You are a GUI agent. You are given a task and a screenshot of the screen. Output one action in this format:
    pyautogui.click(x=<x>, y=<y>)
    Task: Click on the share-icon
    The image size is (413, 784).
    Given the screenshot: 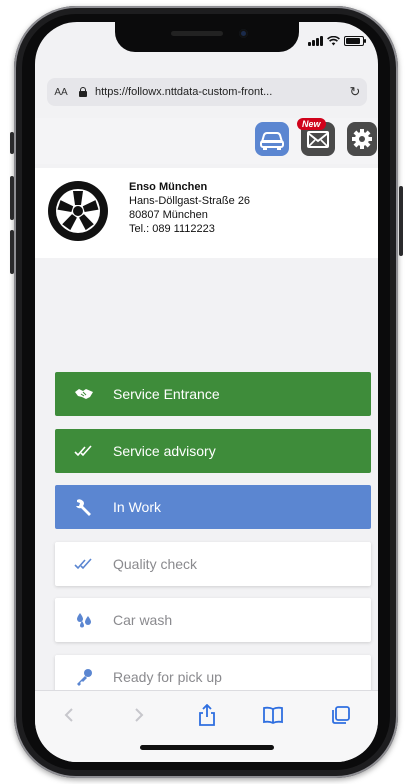 What is the action you would take?
    pyautogui.click(x=207, y=715)
    